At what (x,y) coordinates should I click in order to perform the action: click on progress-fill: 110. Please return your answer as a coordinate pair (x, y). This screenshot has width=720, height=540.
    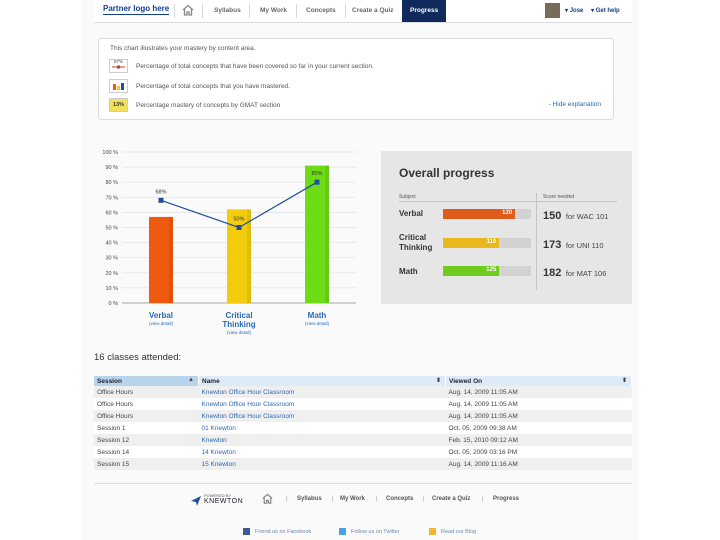
    Looking at the image, I should click on (471, 243).